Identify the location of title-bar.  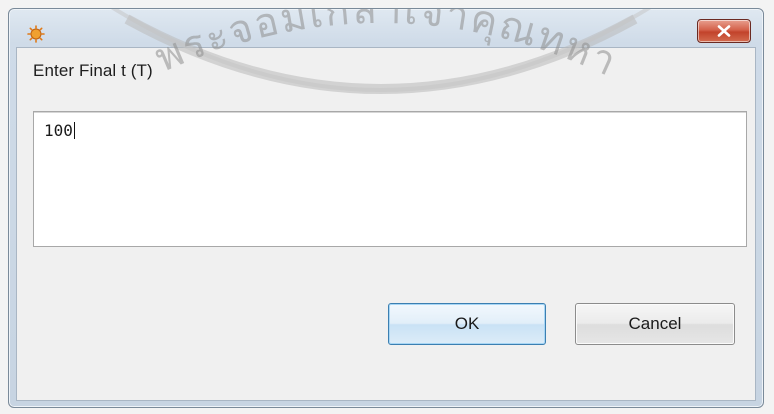
(386, 29).